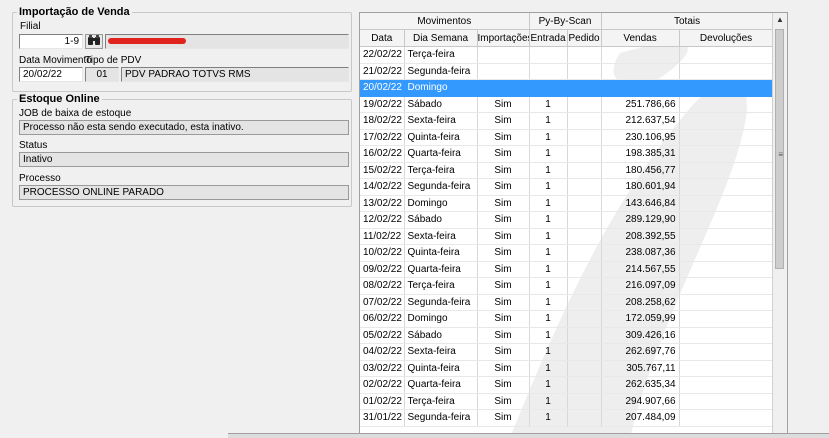  I want to click on table-row: 02/02/22 Quarta-feira Sim 1 262.635,34, so click(567, 385).